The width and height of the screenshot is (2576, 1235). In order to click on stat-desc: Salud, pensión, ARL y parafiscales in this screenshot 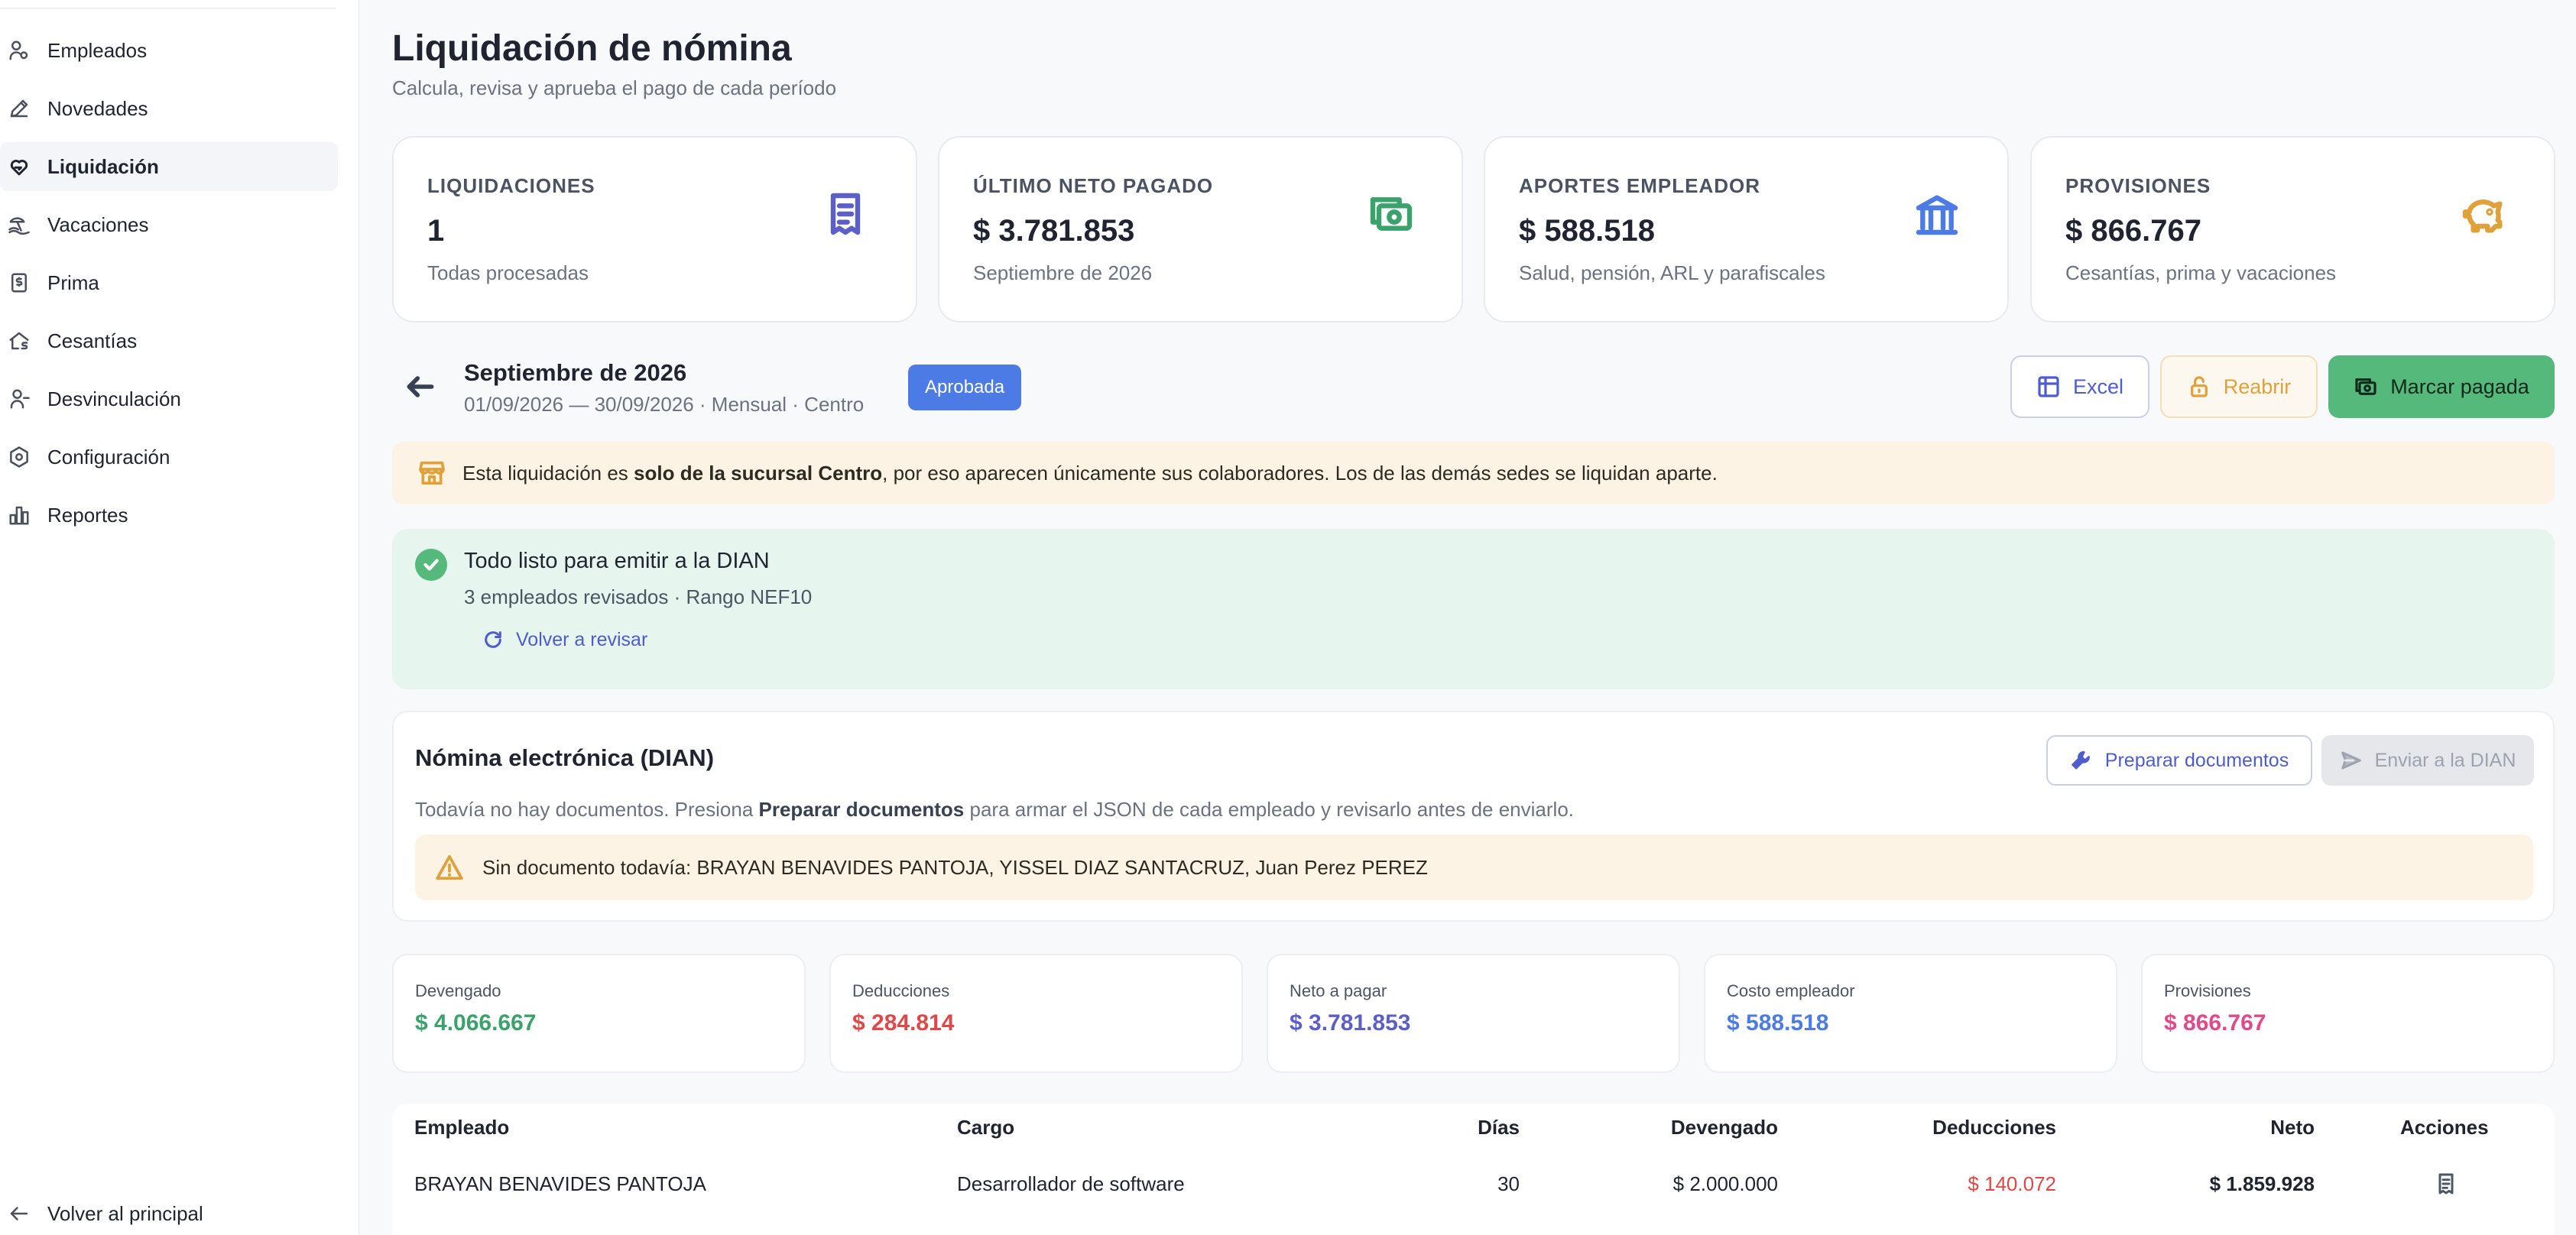, I will do `click(1672, 272)`.